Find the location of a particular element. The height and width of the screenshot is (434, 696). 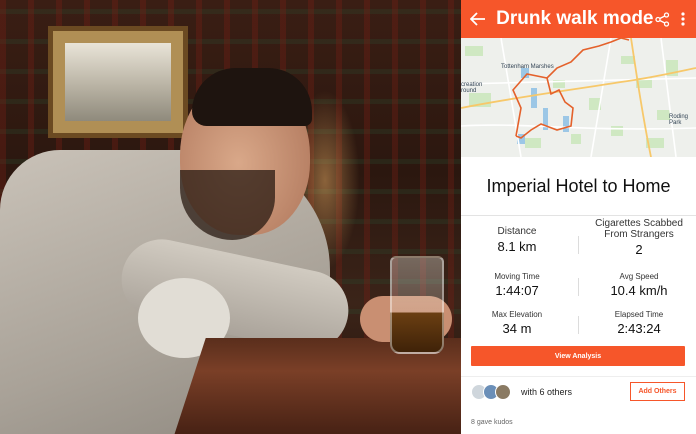

map-svg is located at coordinates (578, 97).